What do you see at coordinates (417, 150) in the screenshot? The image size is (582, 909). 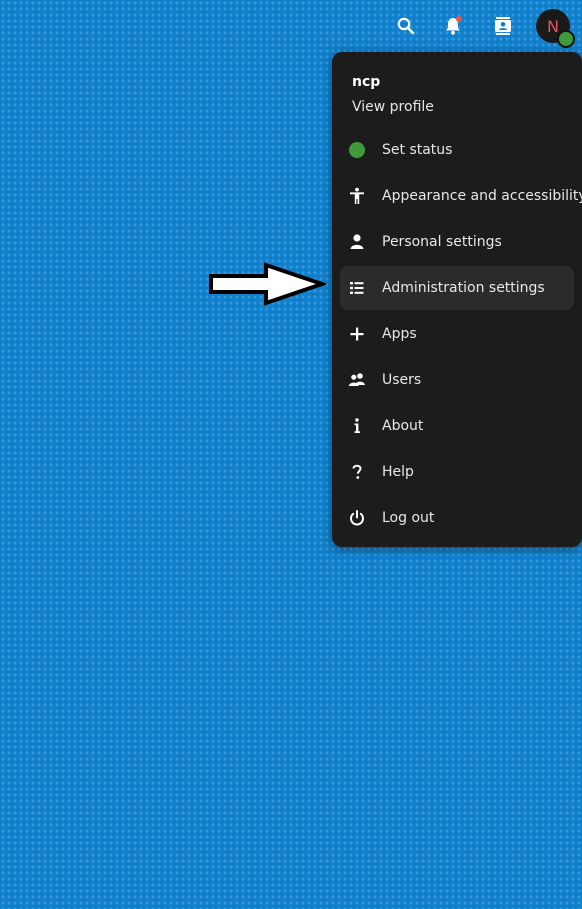 I see `menu-item-label: Set status` at bounding box center [417, 150].